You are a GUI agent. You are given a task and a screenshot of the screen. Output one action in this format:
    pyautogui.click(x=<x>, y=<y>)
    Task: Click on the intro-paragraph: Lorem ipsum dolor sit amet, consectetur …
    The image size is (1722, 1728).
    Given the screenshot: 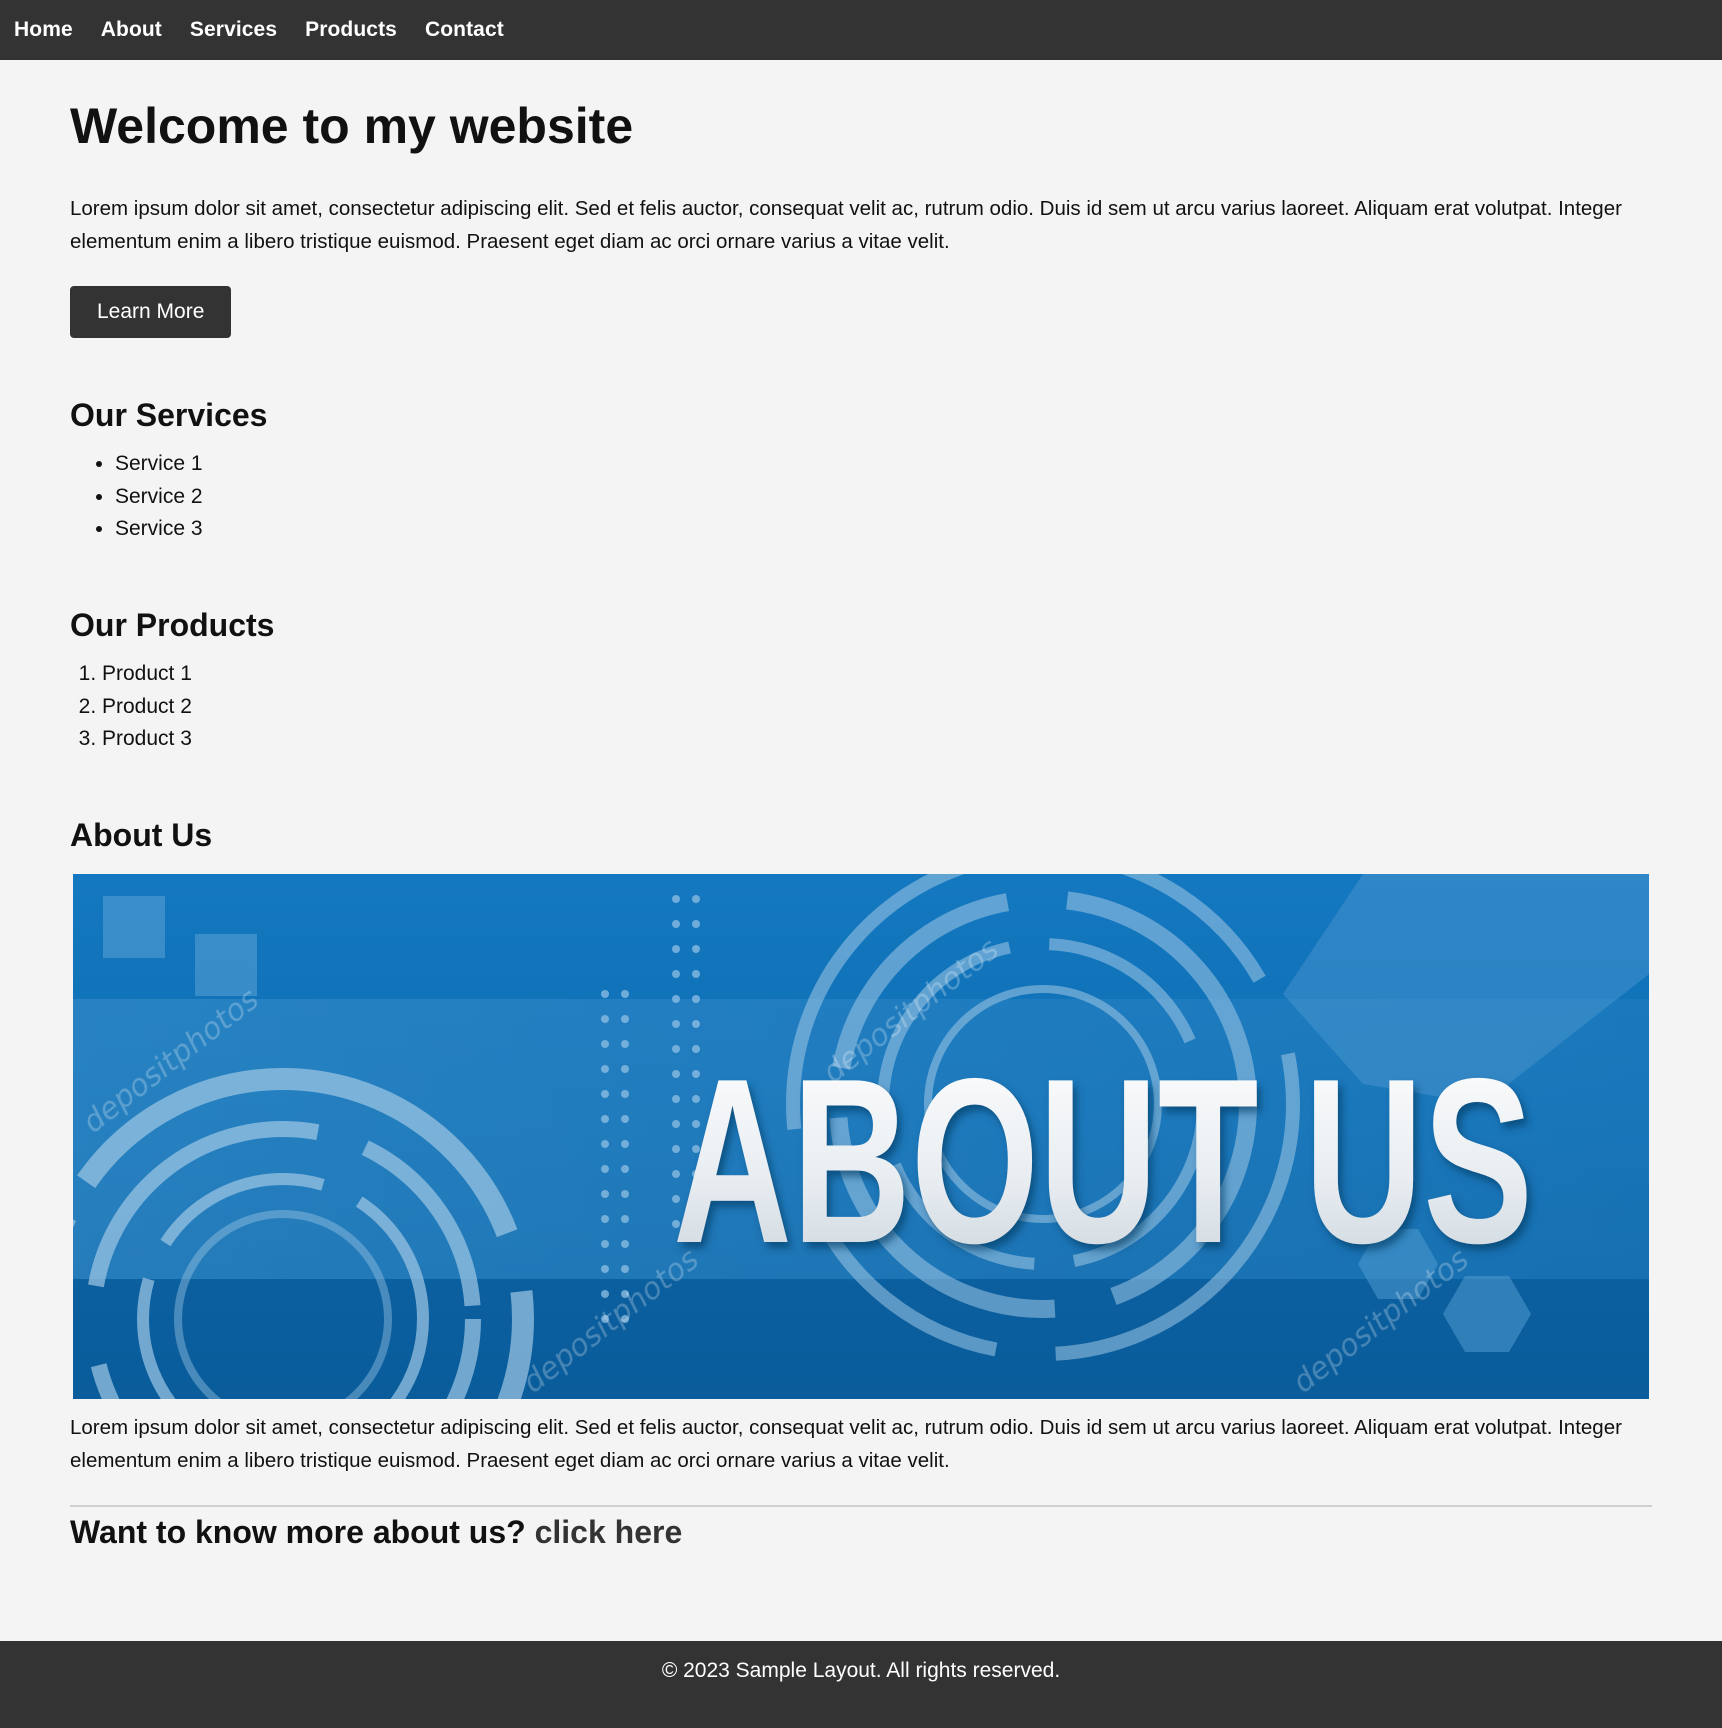 What is the action you would take?
    pyautogui.click(x=846, y=225)
    